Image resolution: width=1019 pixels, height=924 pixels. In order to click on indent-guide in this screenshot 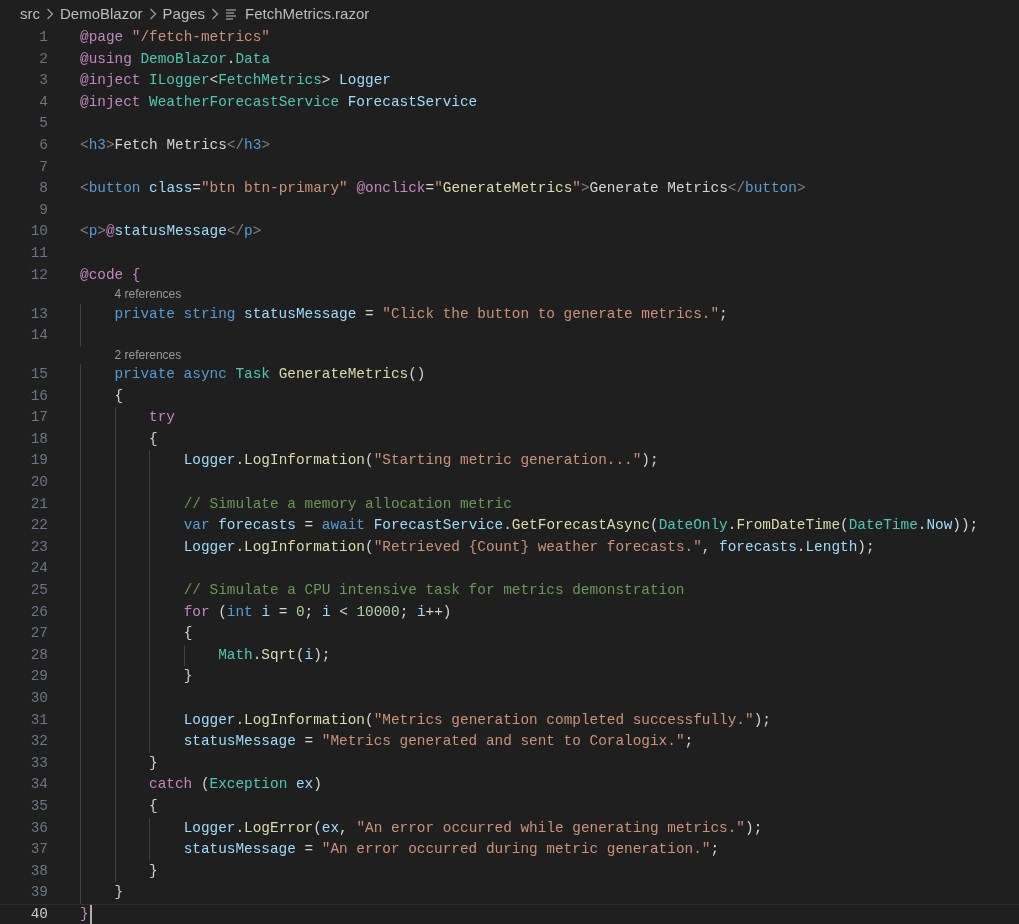, I will do `click(184, 655)`.